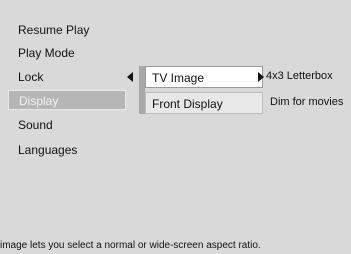 The image size is (351, 254). I want to click on menu-item-resume-play: Resume Play, so click(67, 30).